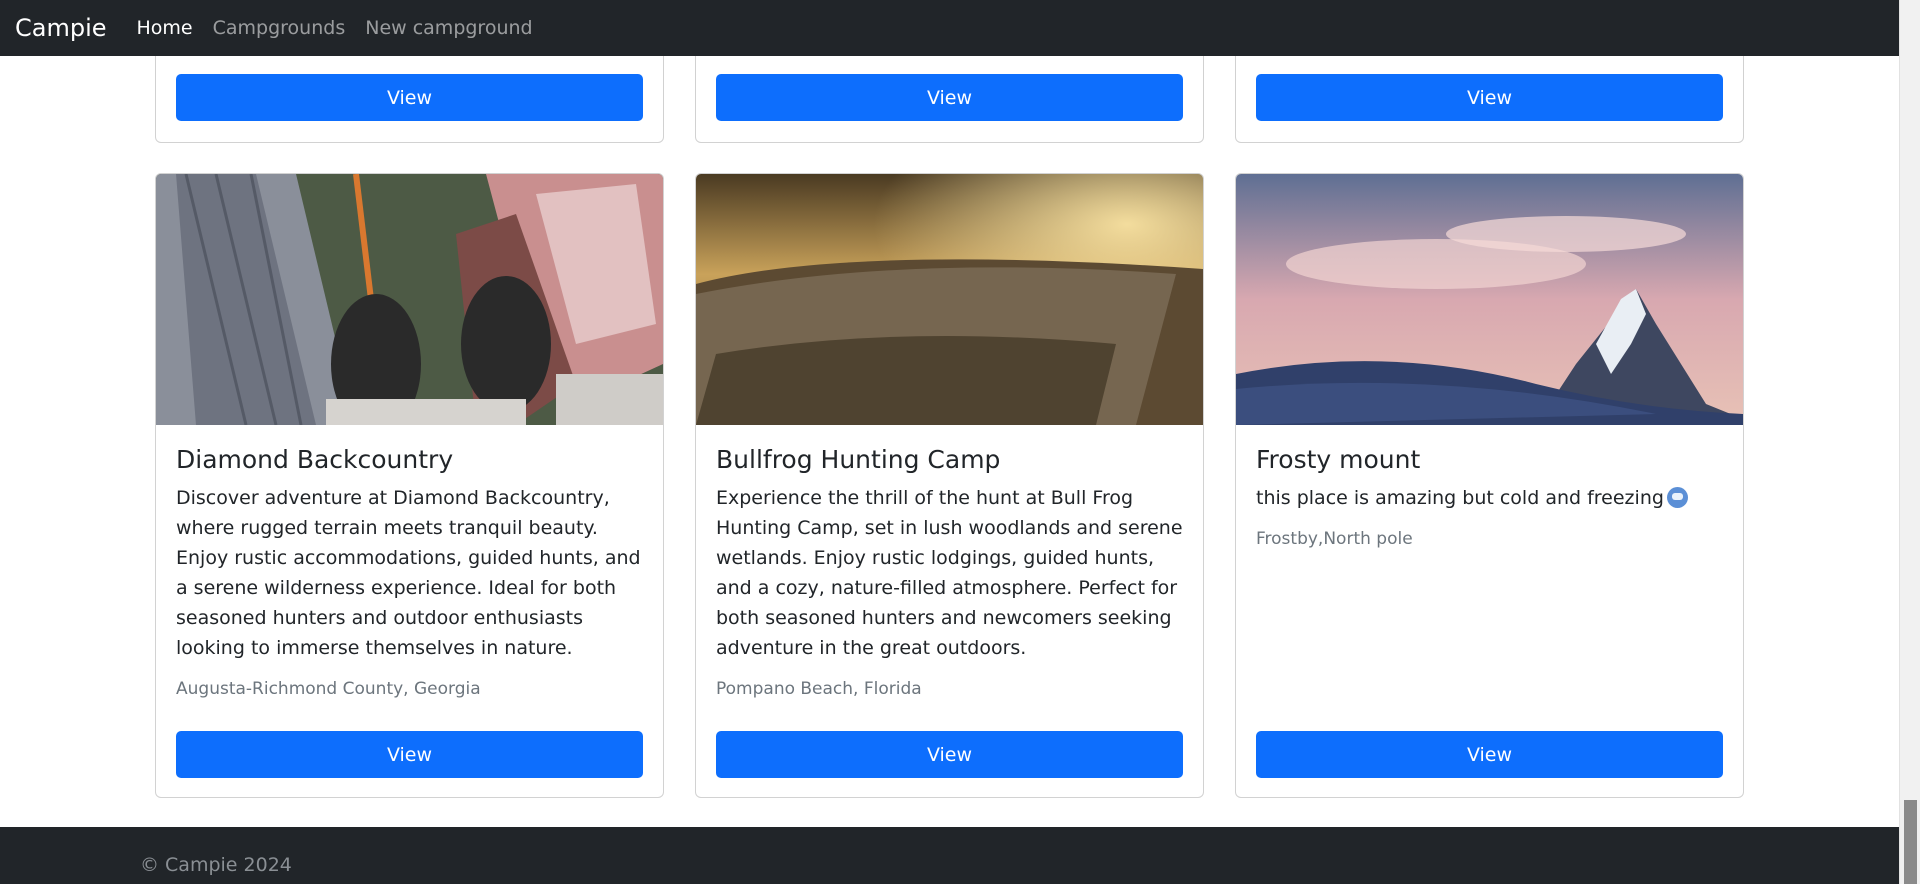  Describe the element at coordinates (858, 459) in the screenshot. I see `card-title: Bullfrog Hunting Camp` at that location.